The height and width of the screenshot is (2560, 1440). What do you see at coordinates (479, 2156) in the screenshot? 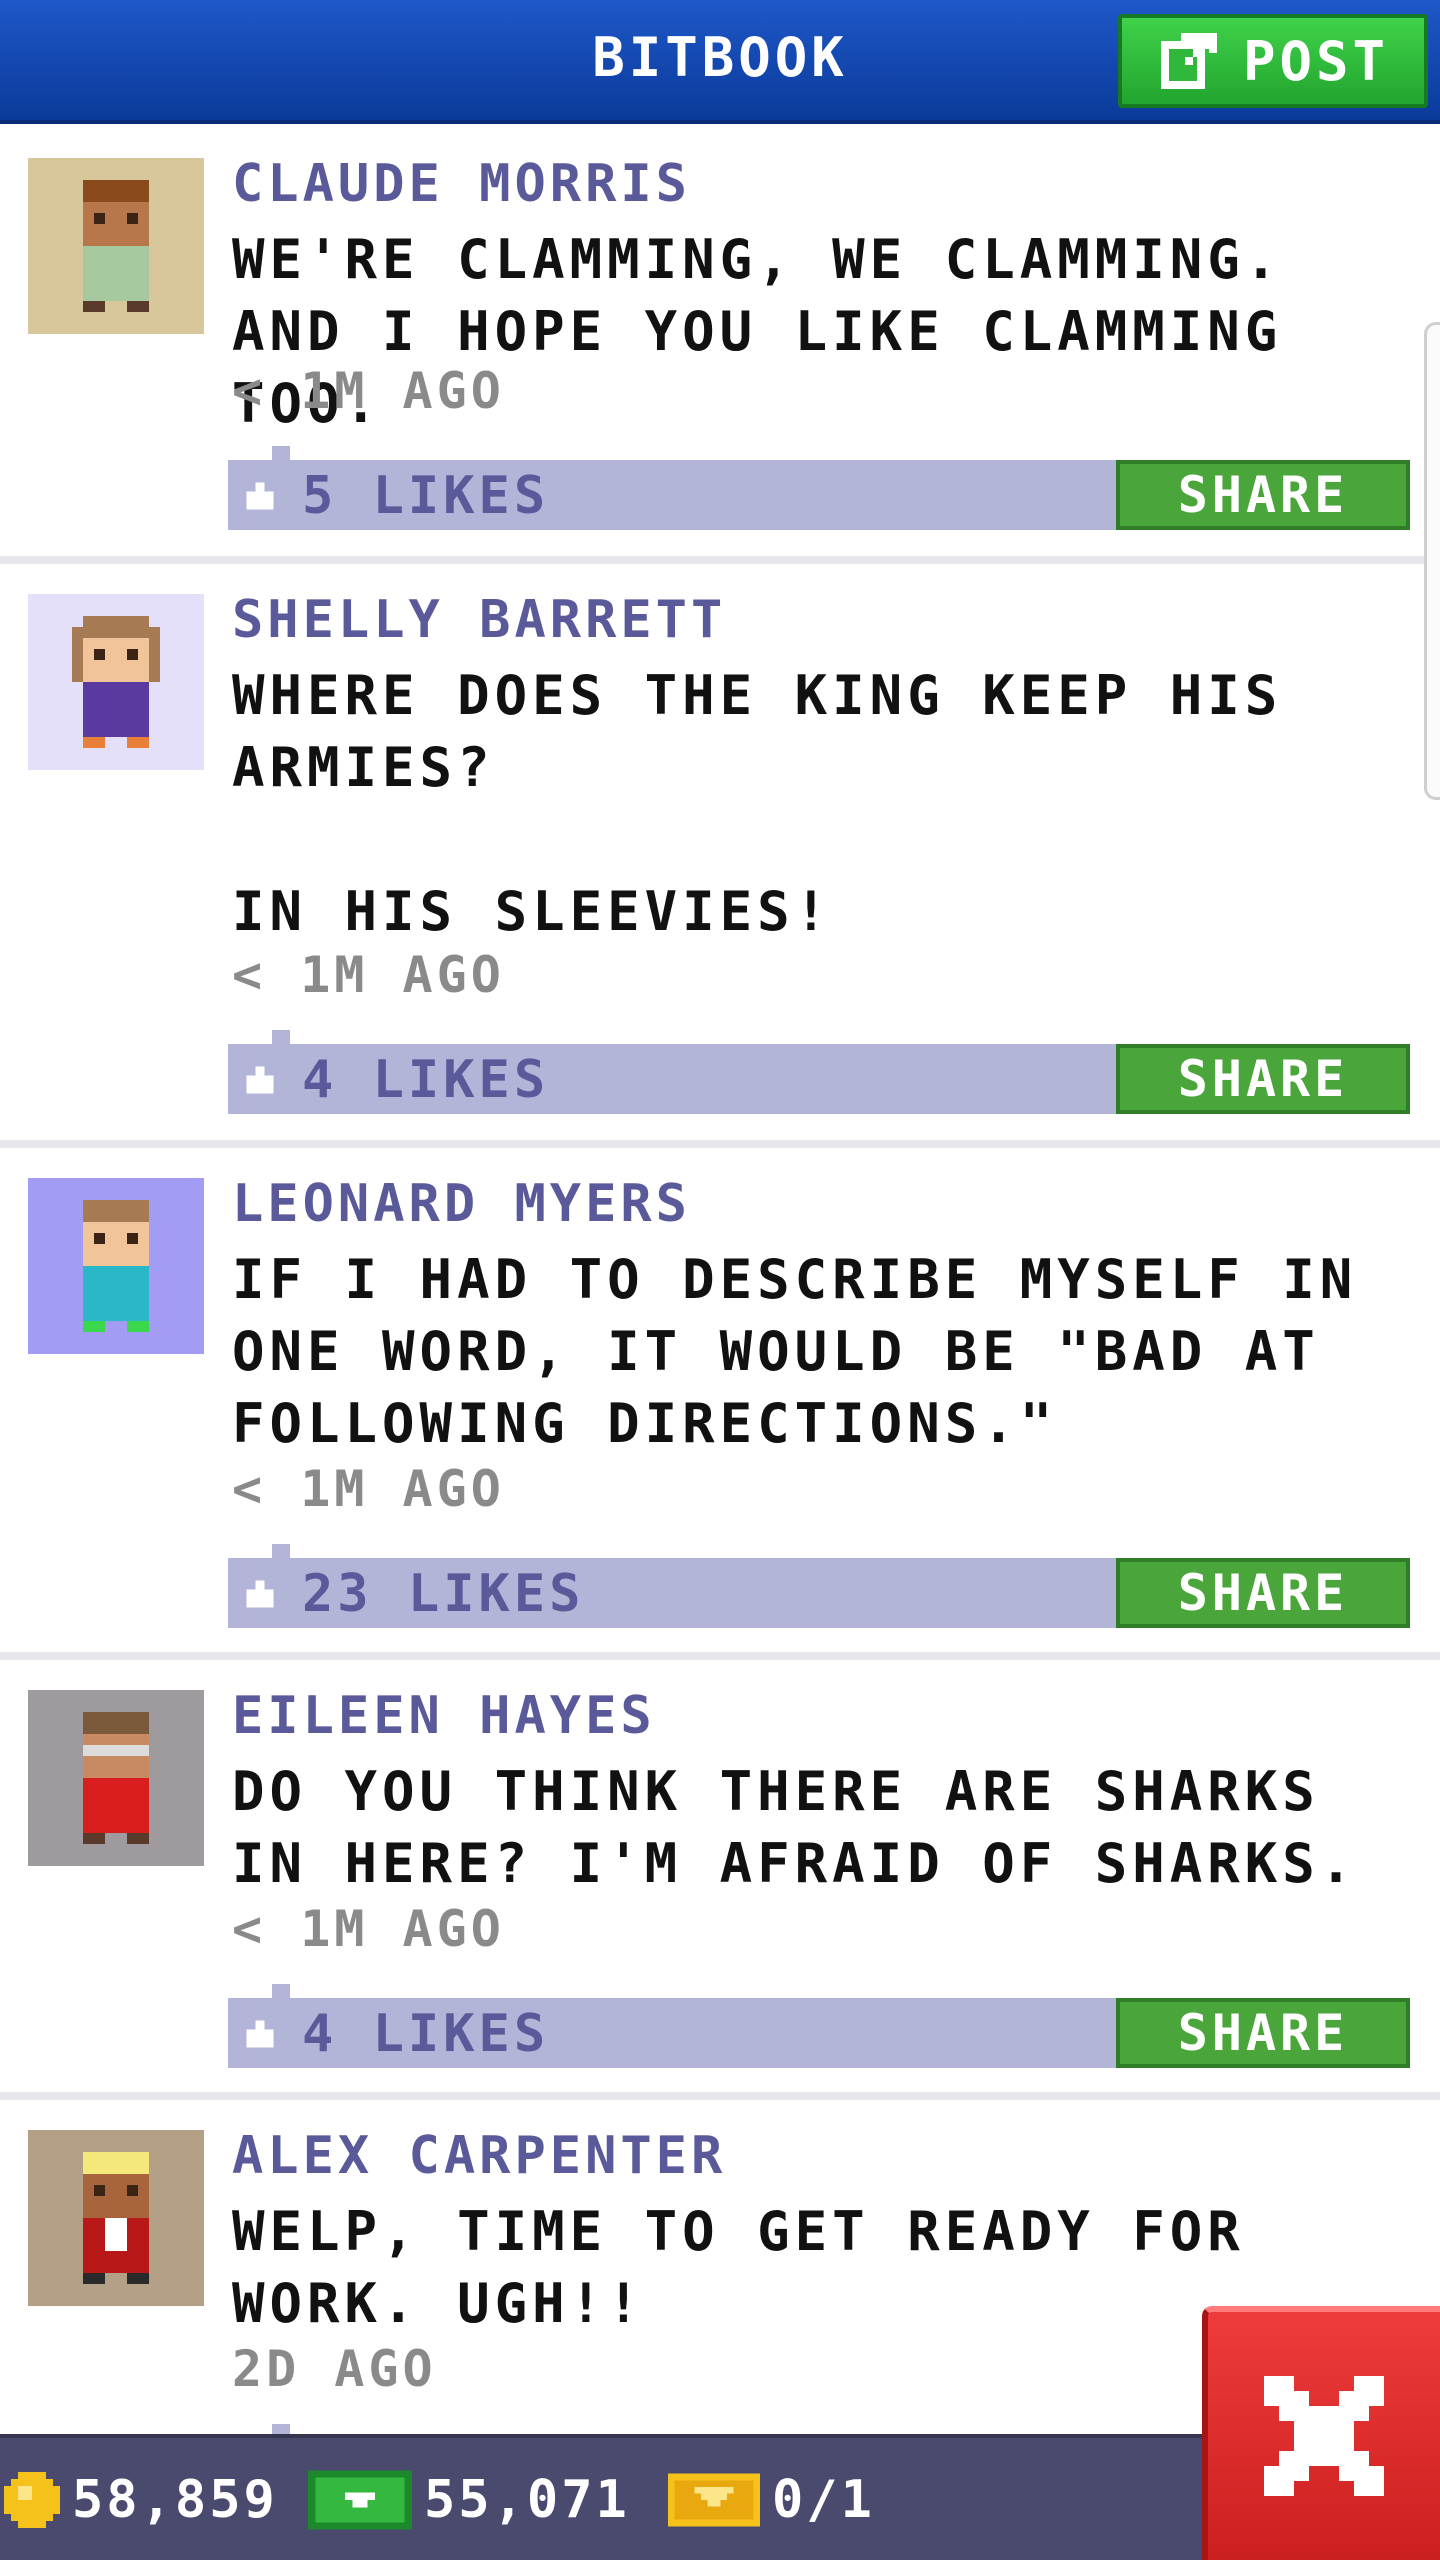
I see `post-author: ALEX CARPENTER` at bounding box center [479, 2156].